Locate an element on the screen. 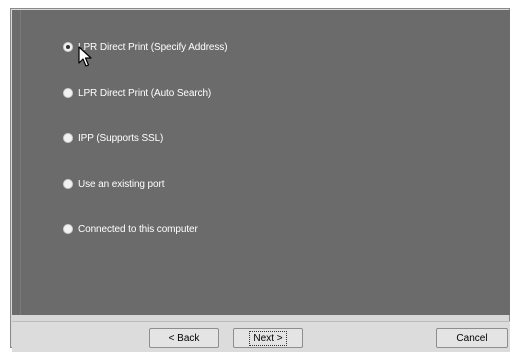 This screenshot has width=517, height=356. mouse-pointer-icon is located at coordinates (85, 56).